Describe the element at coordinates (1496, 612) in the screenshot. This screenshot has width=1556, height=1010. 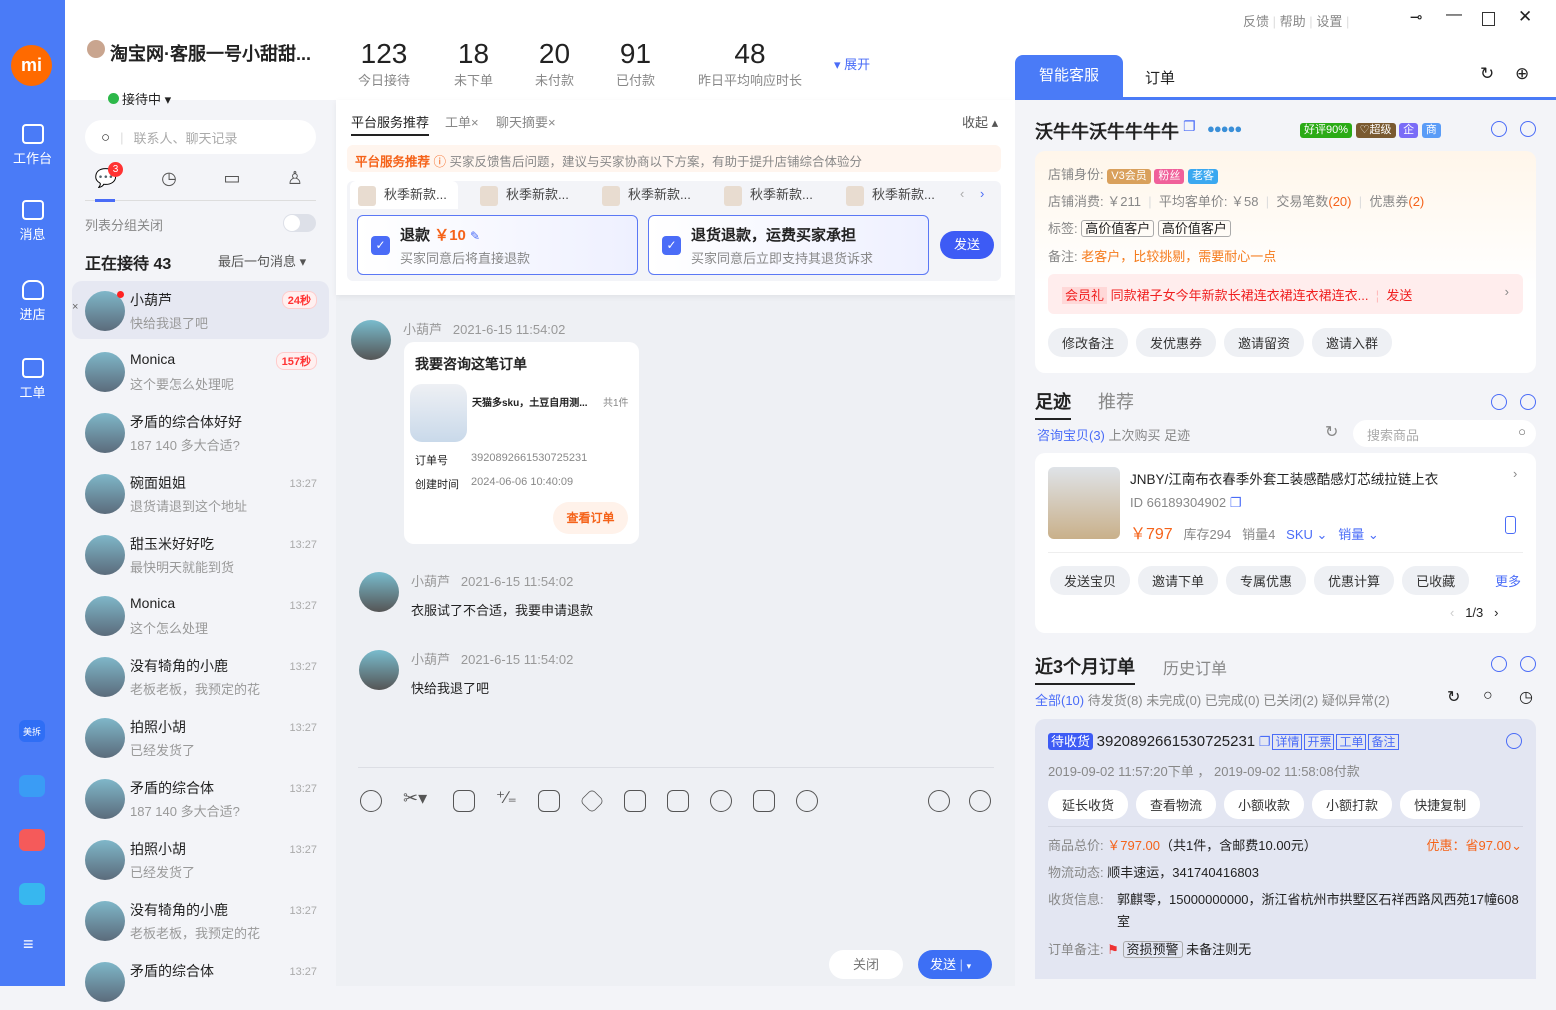
I see `next-page-icon: ›` at that location.